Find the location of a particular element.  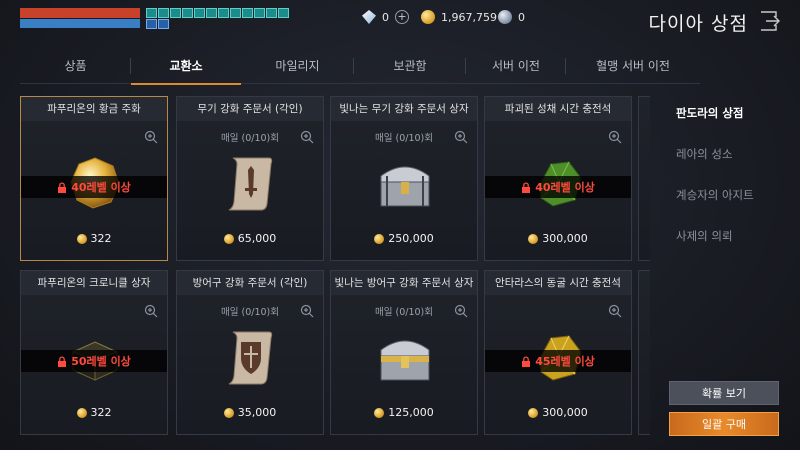

item-card: 빛나는 방어구 강화 주문서 상자 매일 (0/10)회 125,000 is located at coordinates (404, 352).